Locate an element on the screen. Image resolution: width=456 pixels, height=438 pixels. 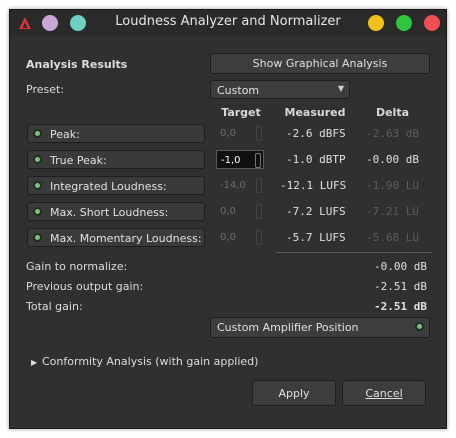
conformity-analysis-toggle: Conformity Analysis (with gain applied) is located at coordinates (150, 361).